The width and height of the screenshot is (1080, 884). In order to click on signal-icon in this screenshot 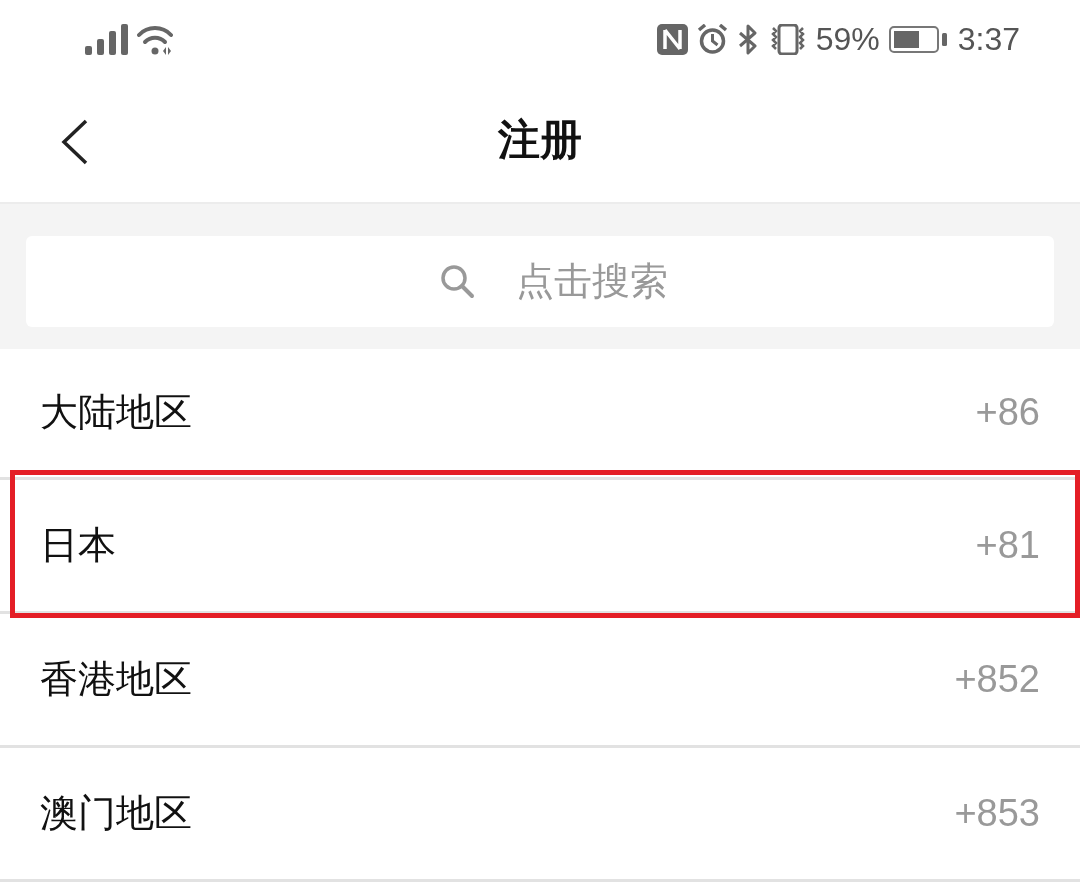, I will do `click(106, 39)`.